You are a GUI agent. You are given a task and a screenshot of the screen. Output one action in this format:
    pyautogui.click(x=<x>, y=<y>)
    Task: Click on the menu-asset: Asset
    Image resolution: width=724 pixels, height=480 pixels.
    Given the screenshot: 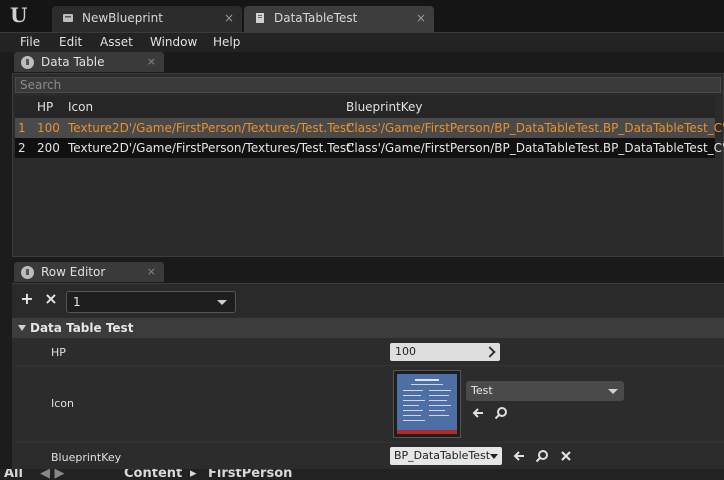 What is the action you would take?
    pyautogui.click(x=116, y=42)
    